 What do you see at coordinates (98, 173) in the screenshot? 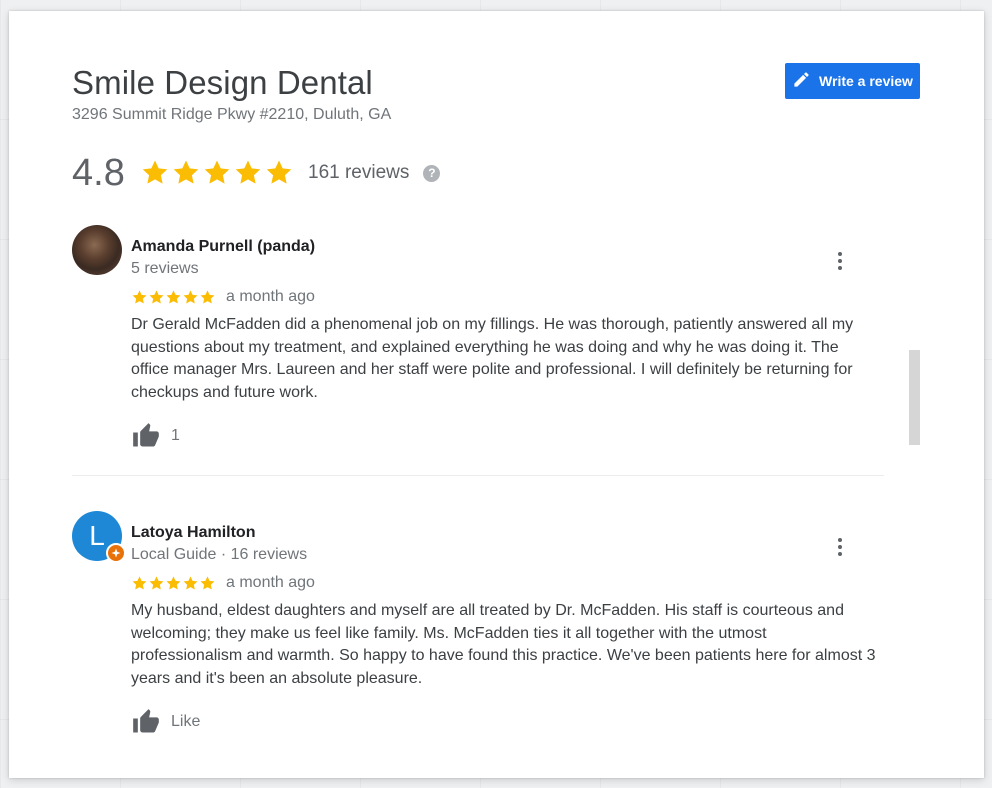
I see `average-rating: 4.8` at bounding box center [98, 173].